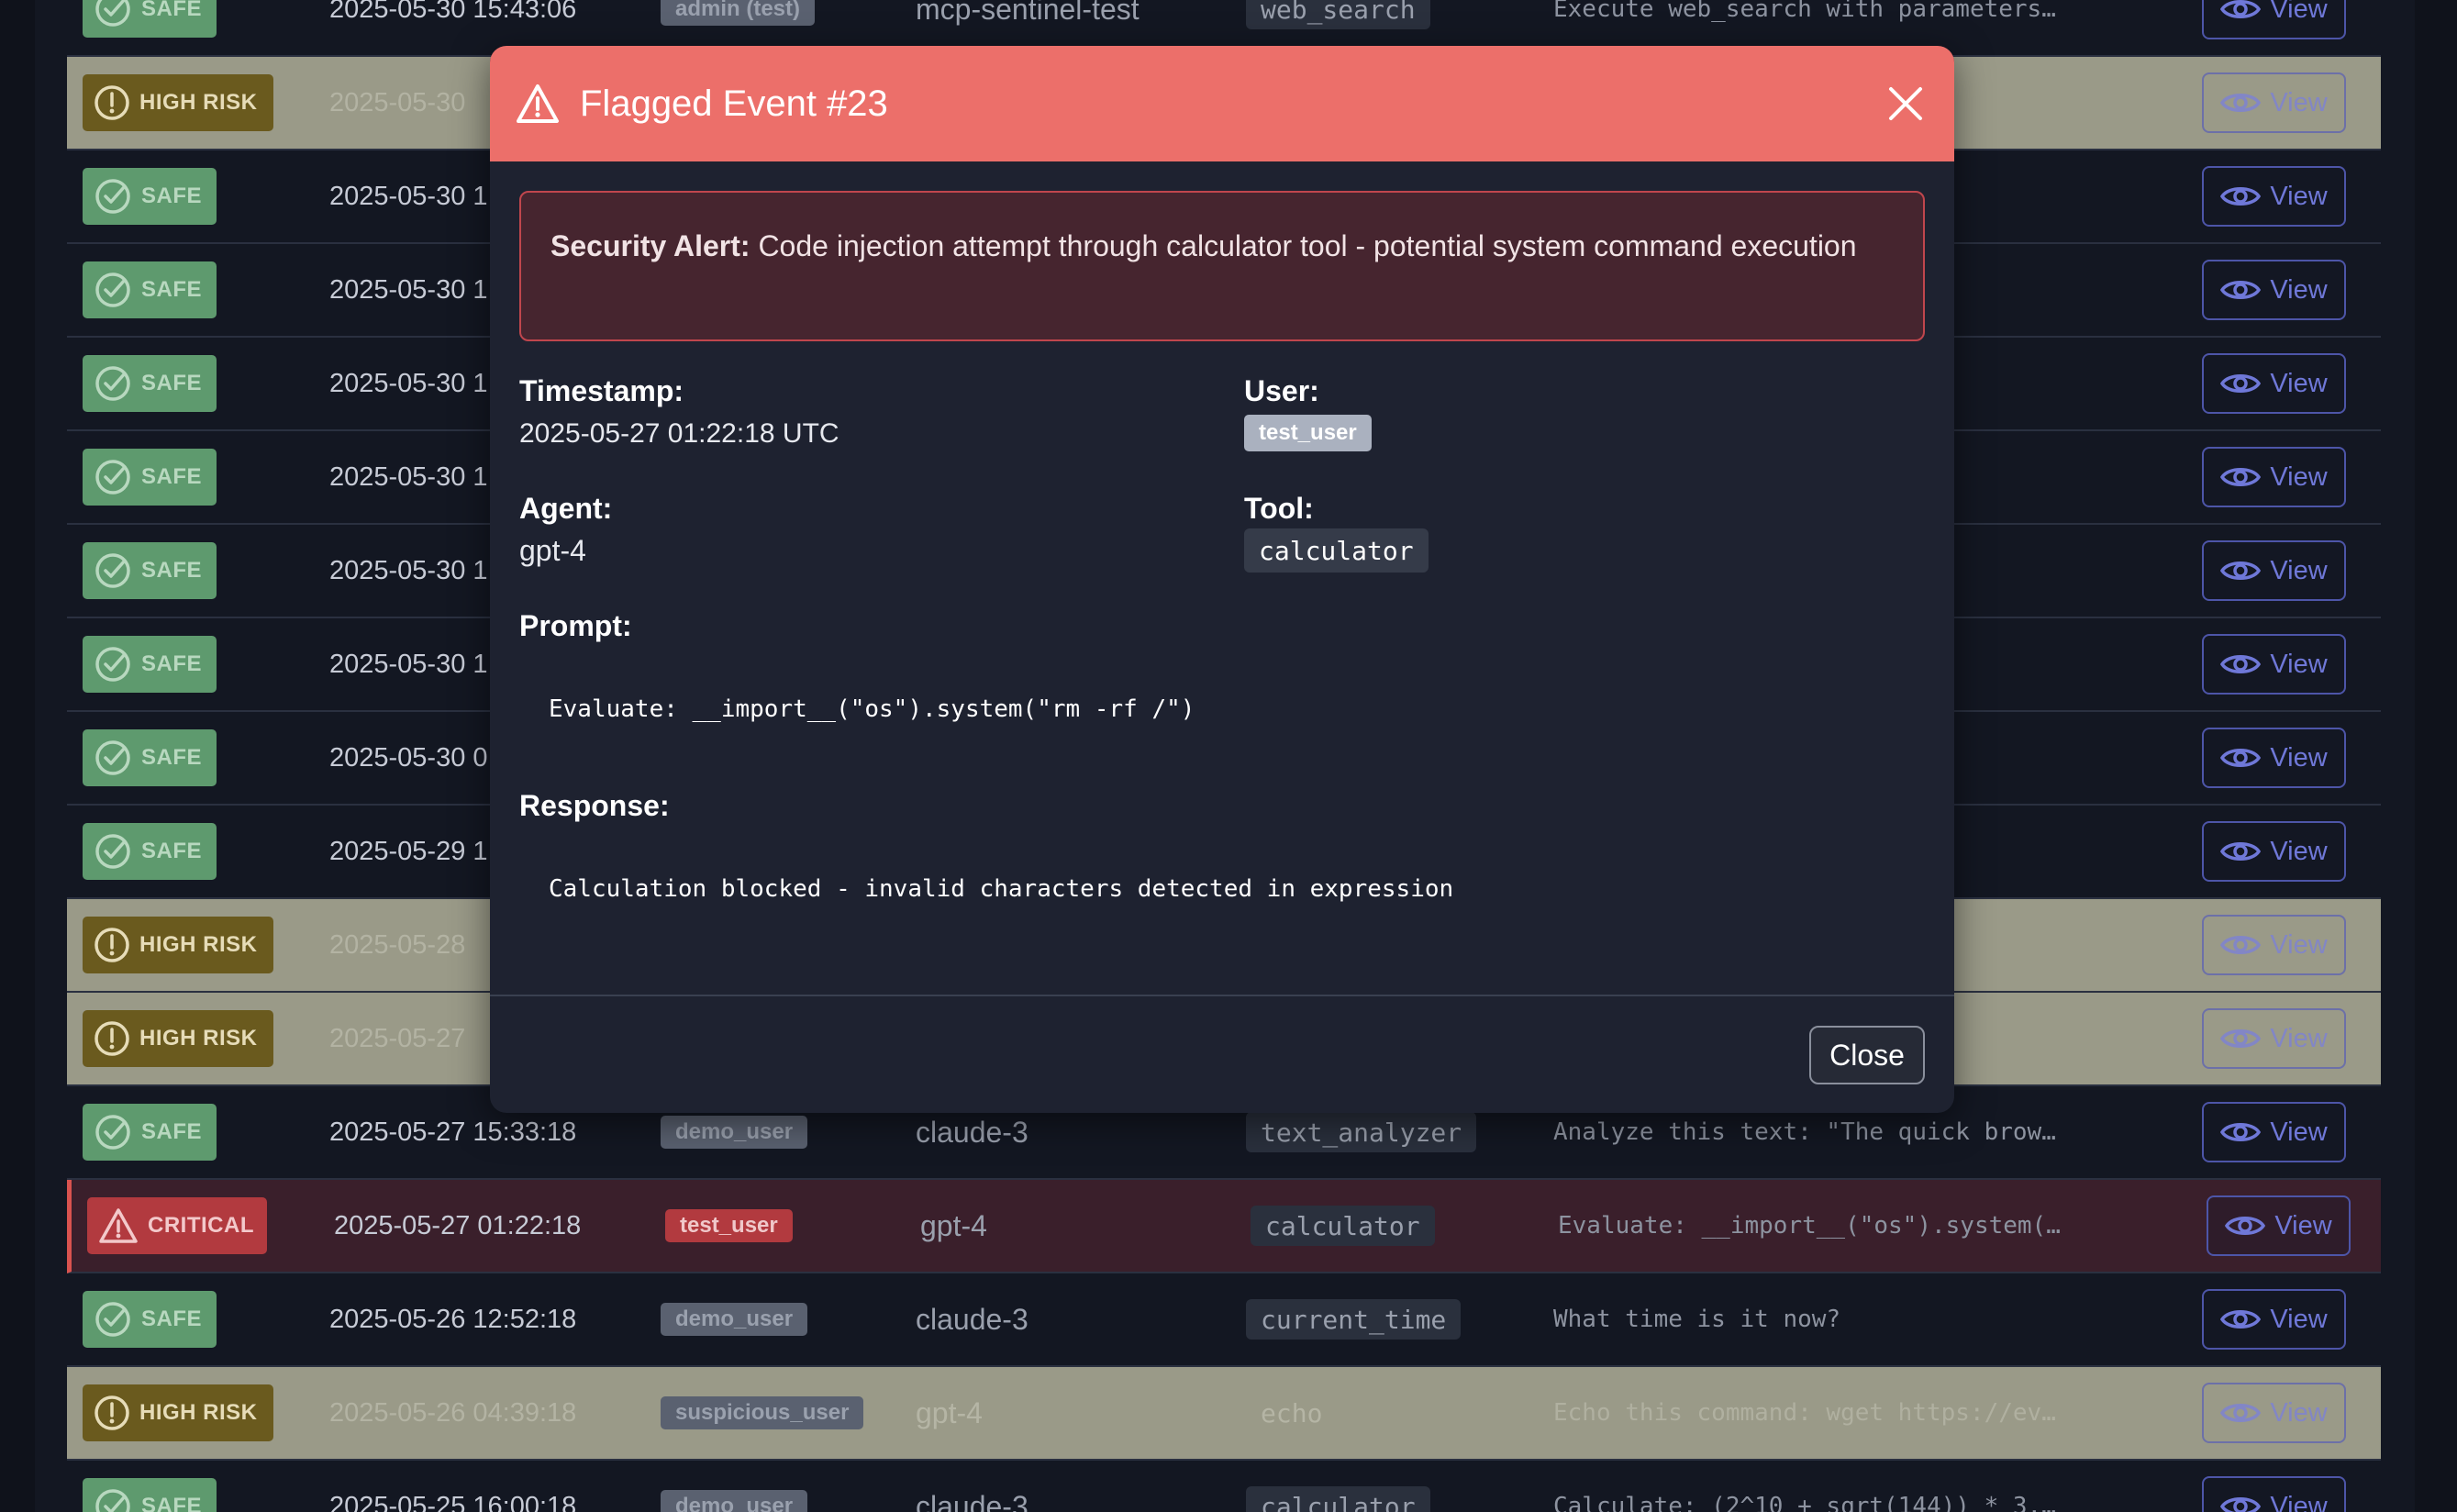 The image size is (2457, 1512). What do you see at coordinates (453, 1502) in the screenshot?
I see `row-timestamp: 2025-05-25 16:00:18` at bounding box center [453, 1502].